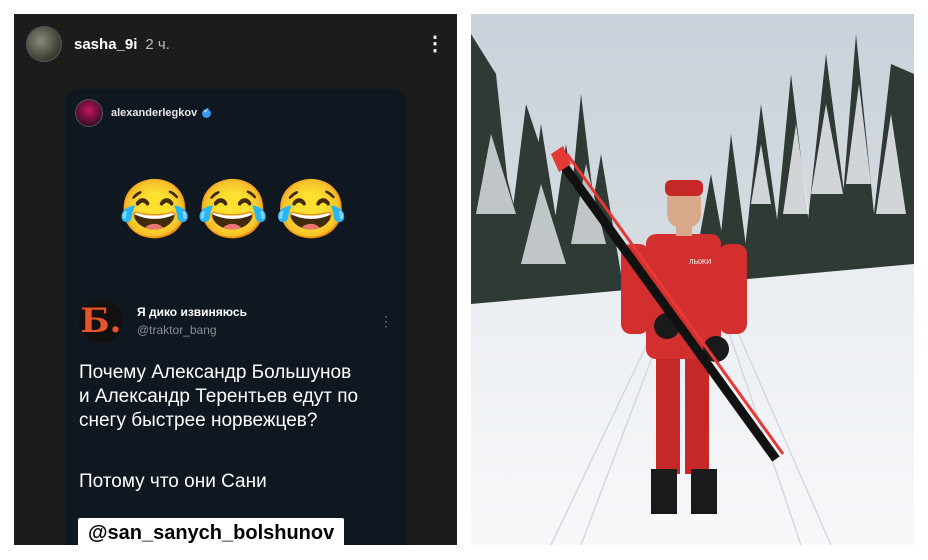  Describe the element at coordinates (386, 320) in the screenshot. I see `tweet-more-icon: ⋮` at that location.